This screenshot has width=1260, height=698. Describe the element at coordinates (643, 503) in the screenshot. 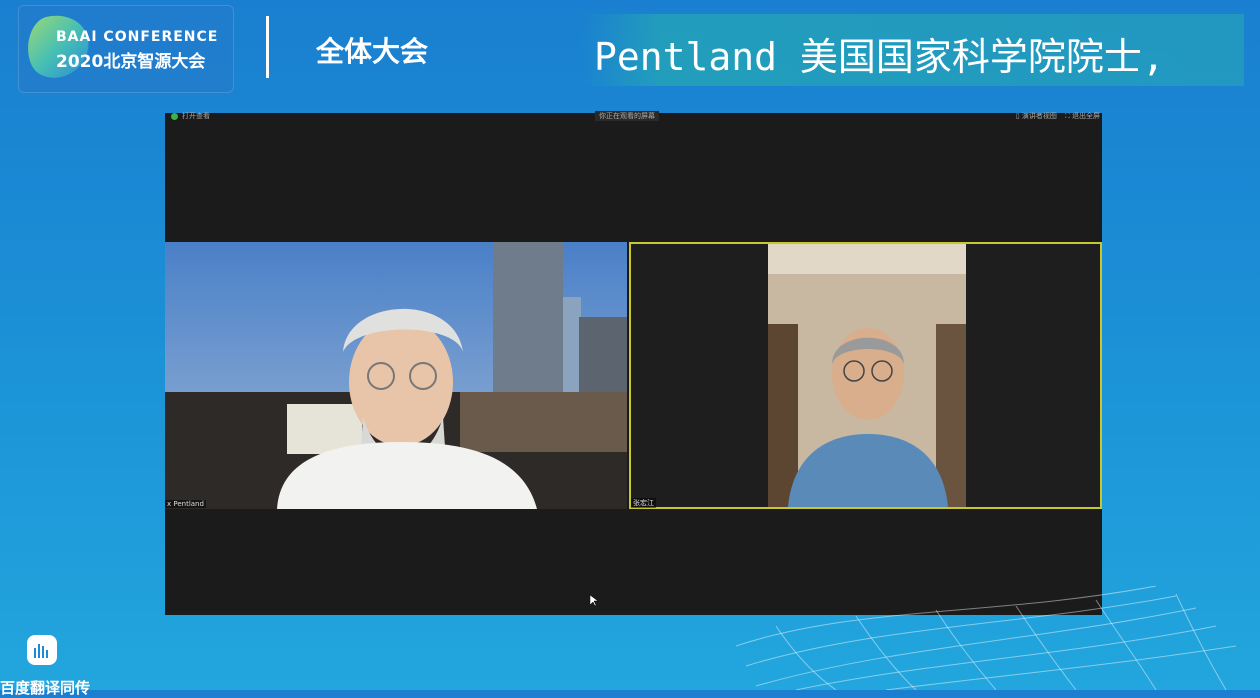

I see `participant-name-zhang: 张宏江` at that location.